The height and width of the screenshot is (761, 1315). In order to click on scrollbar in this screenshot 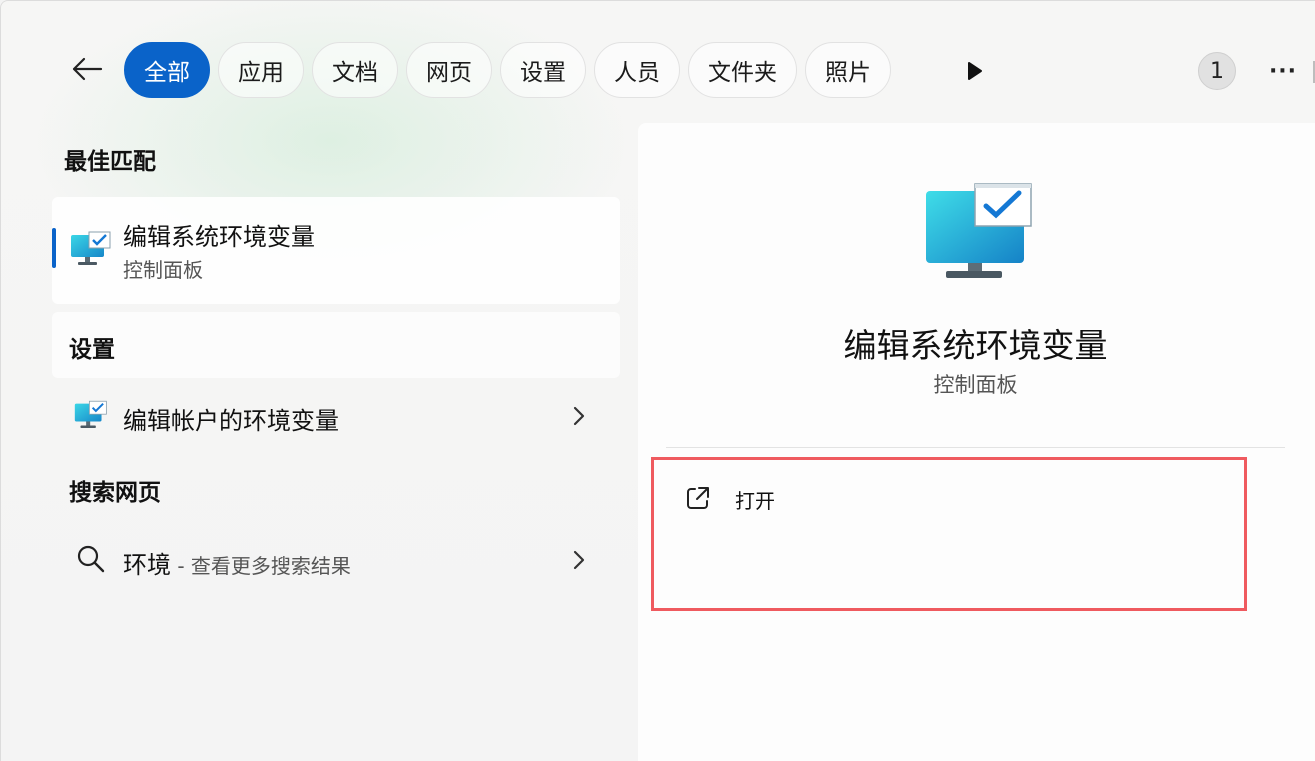, I will do `click(1311, 72)`.